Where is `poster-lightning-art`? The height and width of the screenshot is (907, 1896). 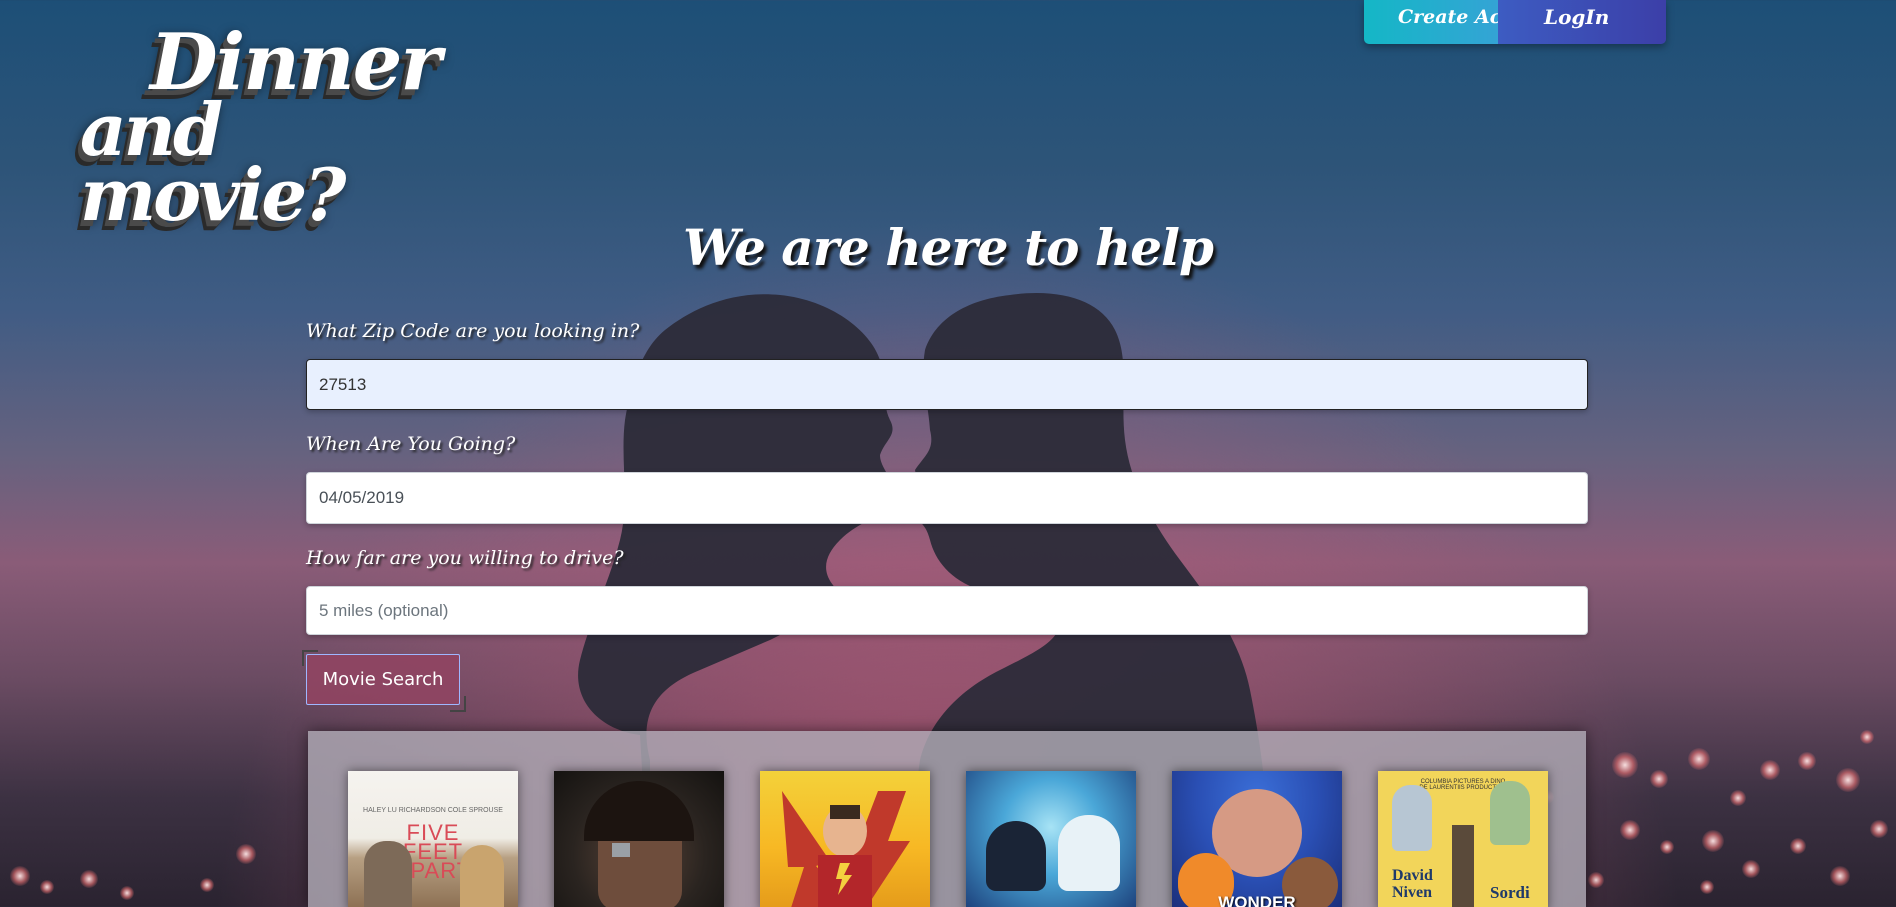 poster-lightning-art is located at coordinates (846, 849).